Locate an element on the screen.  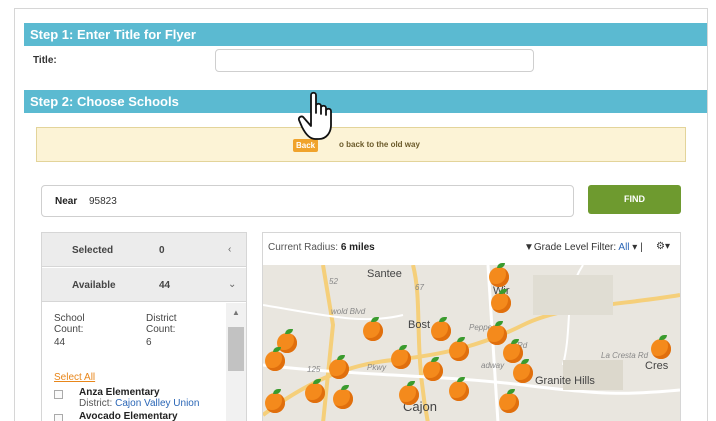
available-label: Available is located at coordinates (94, 285).